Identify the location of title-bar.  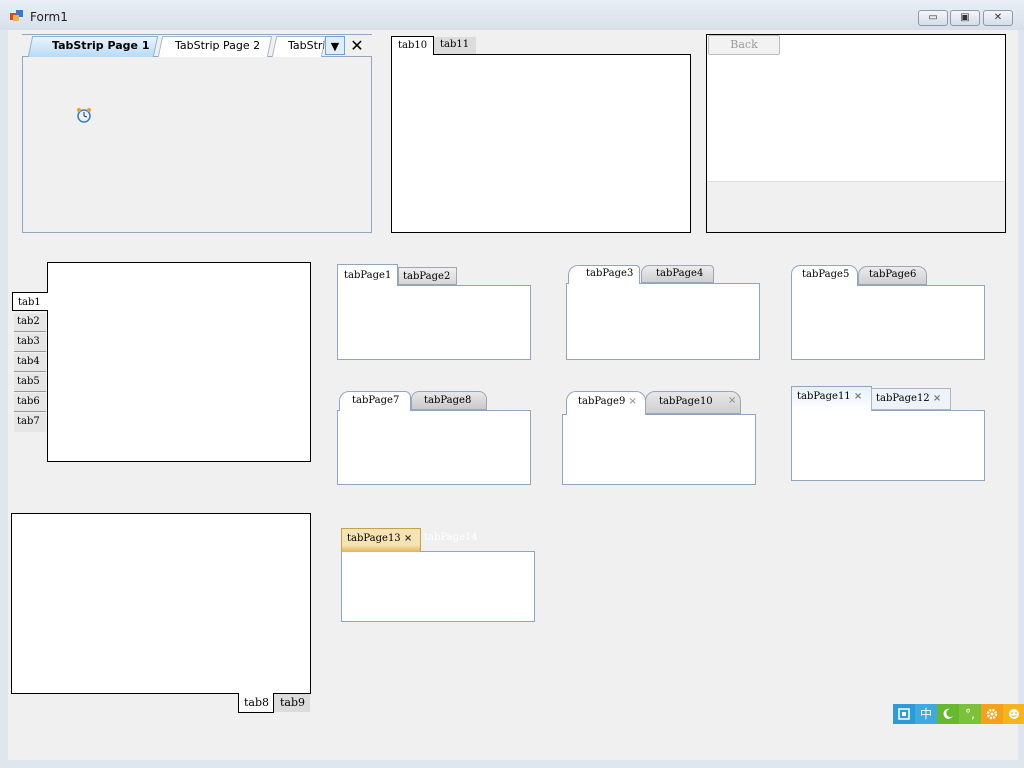
(512, 15).